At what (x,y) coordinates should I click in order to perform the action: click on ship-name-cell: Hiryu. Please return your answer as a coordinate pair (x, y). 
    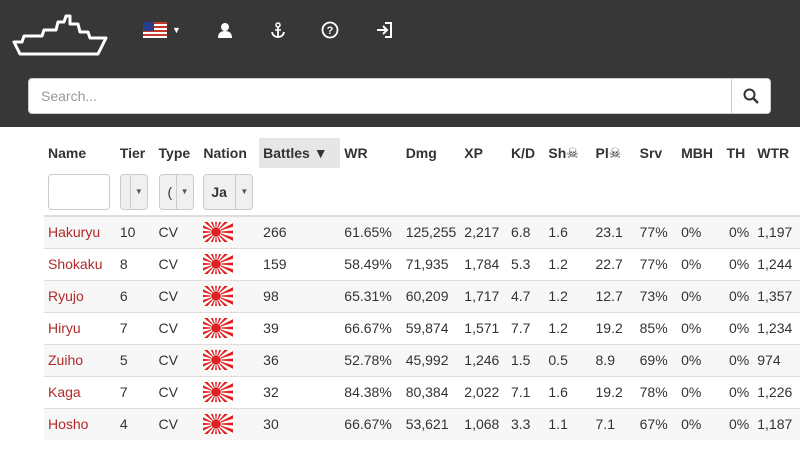
    Looking at the image, I should click on (80, 327).